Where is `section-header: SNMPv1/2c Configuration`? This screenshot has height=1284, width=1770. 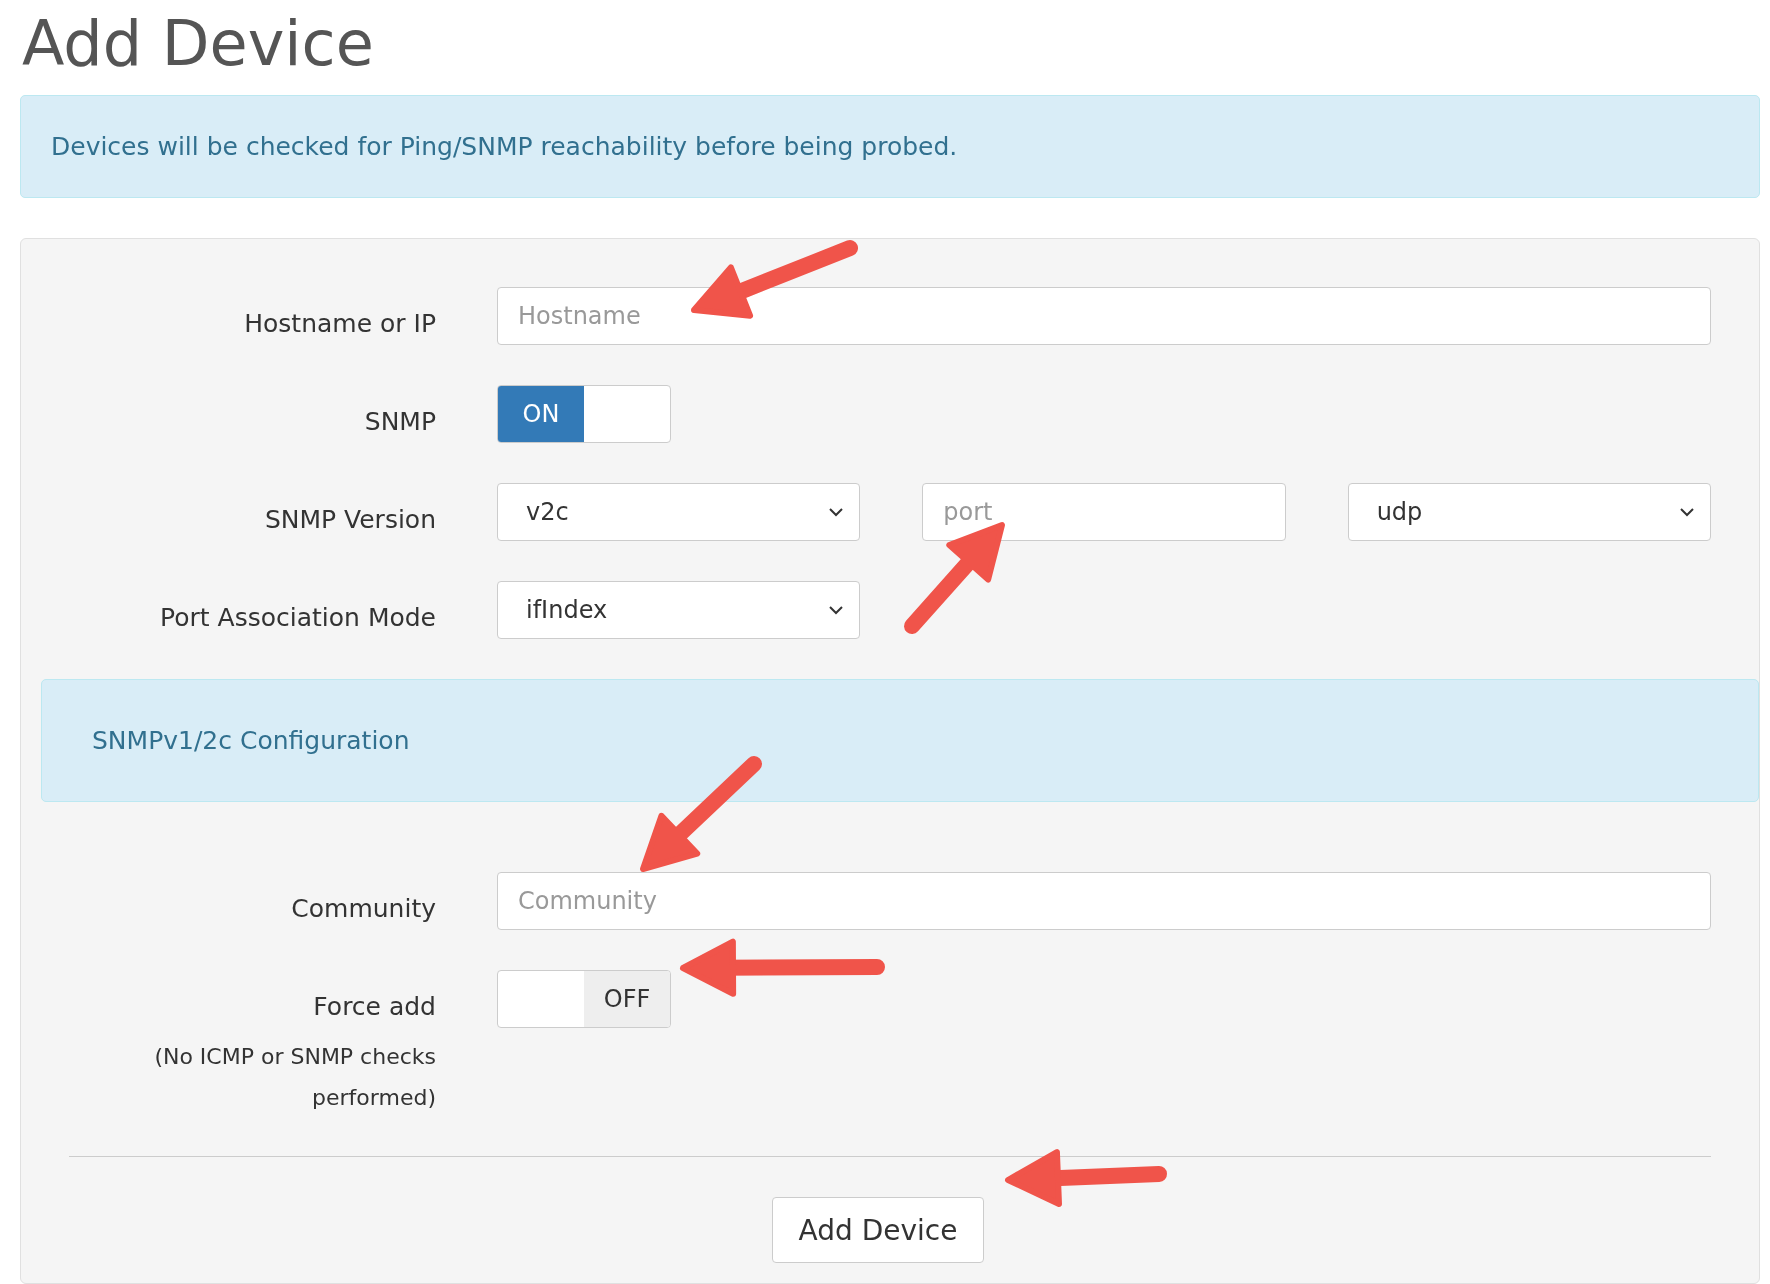
section-header: SNMPv1/2c Configuration is located at coordinates (900, 740).